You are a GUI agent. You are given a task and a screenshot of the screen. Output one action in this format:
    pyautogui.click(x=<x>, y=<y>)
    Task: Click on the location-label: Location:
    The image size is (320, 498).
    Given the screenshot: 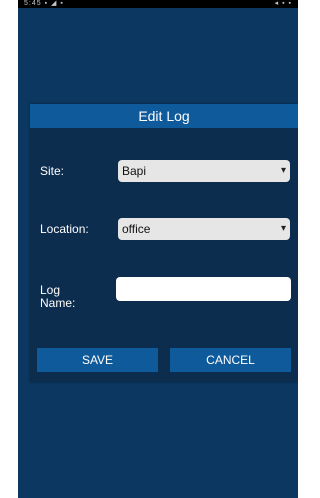 What is the action you would take?
    pyautogui.click(x=64, y=229)
    